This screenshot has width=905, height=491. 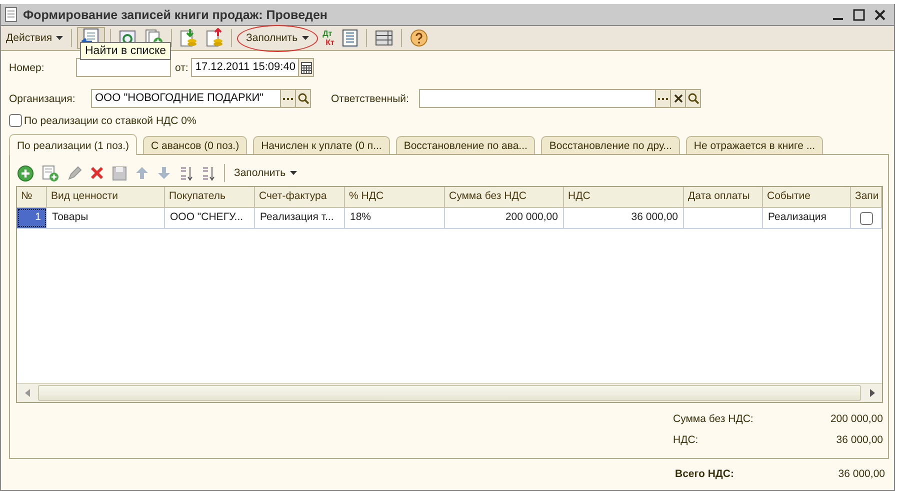 I want to click on calendar-button, so click(x=306, y=67).